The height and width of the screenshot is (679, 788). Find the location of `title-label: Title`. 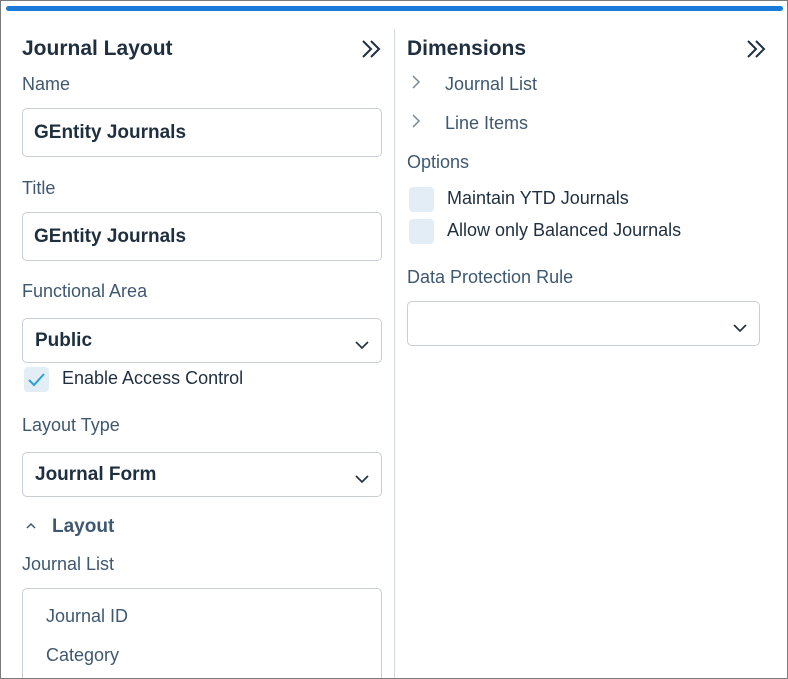

title-label: Title is located at coordinates (39, 188).